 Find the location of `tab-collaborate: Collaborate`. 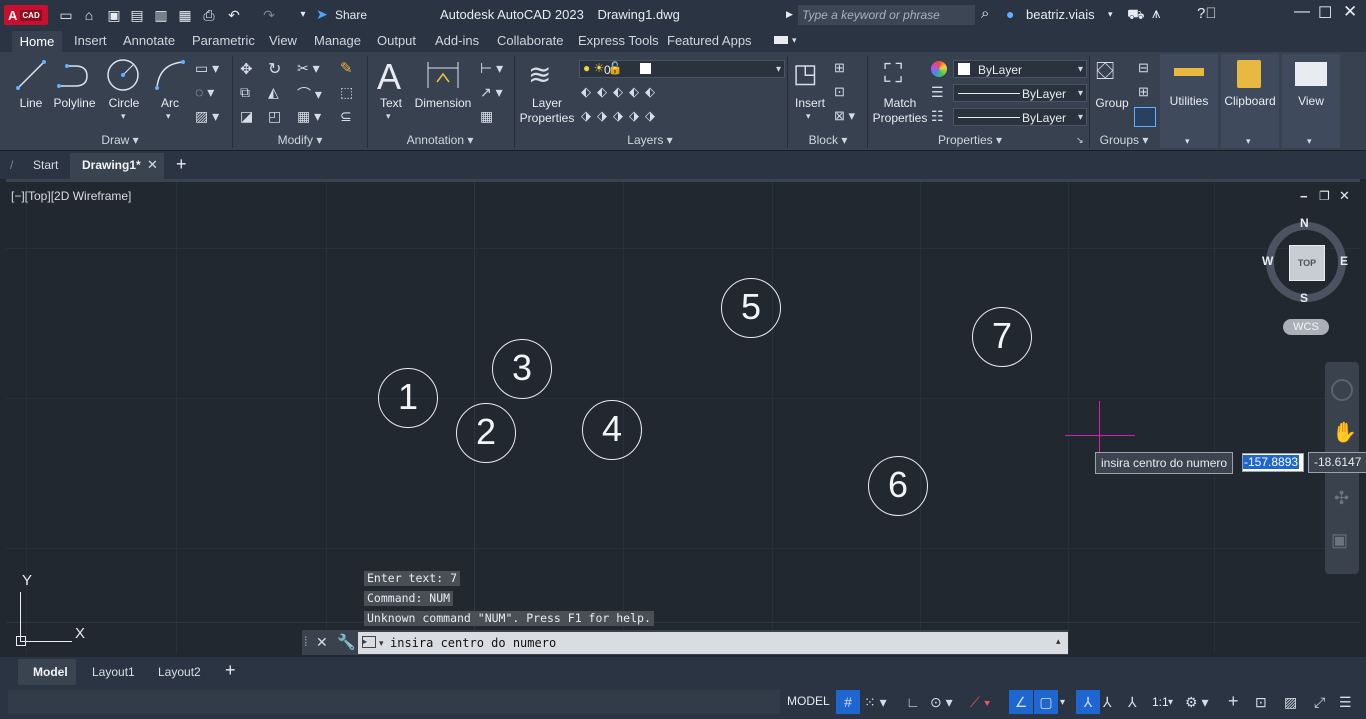

tab-collaborate: Collaborate is located at coordinates (530, 40).